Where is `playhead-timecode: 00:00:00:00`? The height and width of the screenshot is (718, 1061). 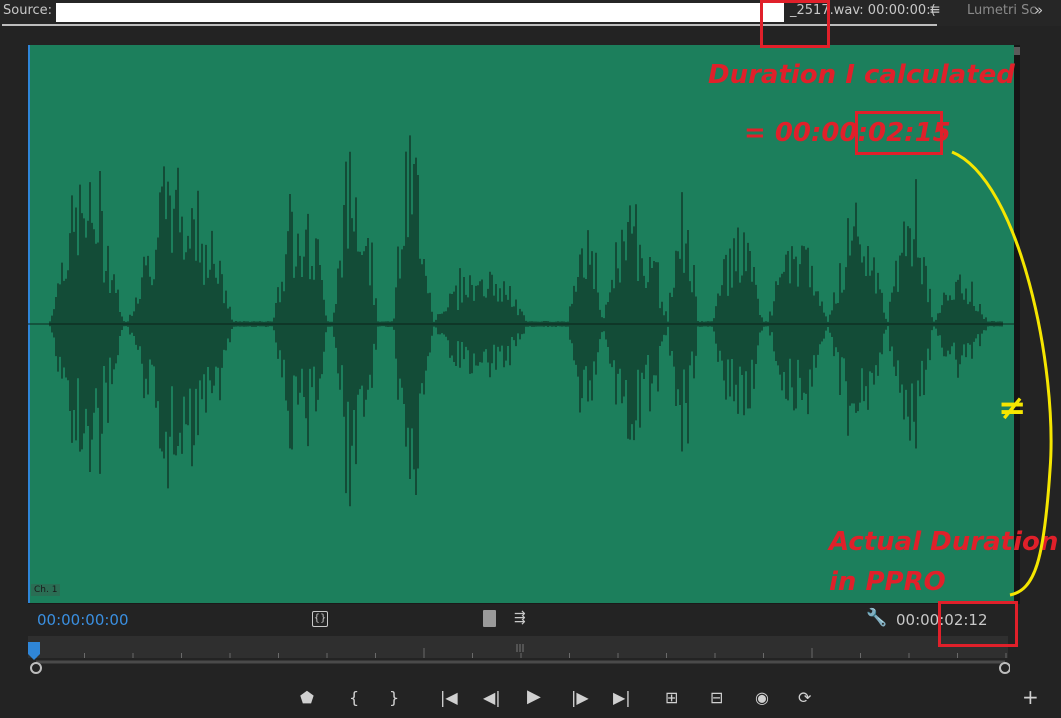 playhead-timecode: 00:00:00:00 is located at coordinates (83, 620).